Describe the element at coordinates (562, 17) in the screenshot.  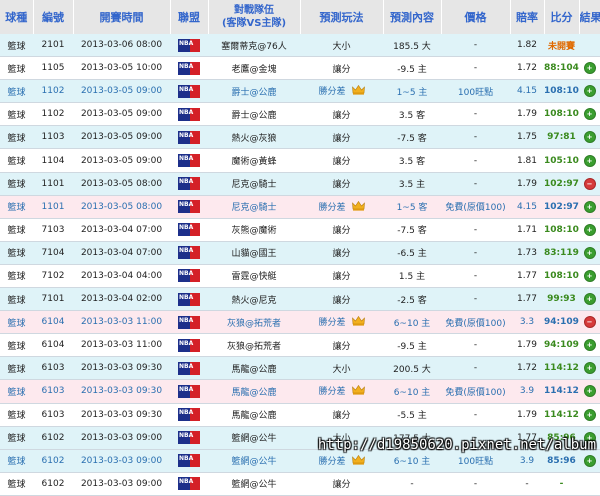
I see `header-score: 比分` at that location.